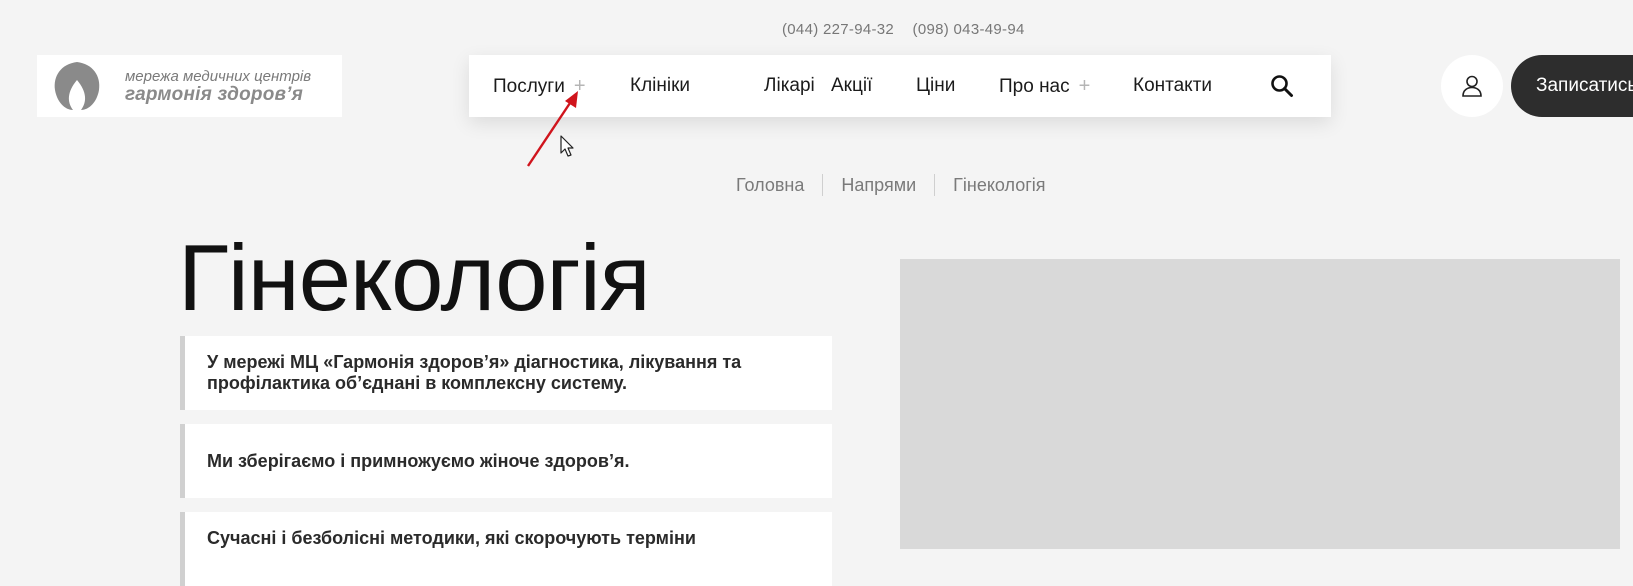 Image resolution: width=1633 pixels, height=586 pixels. Describe the element at coordinates (999, 184) in the screenshot. I see `breadcrumb-current: Гінекологія` at that location.